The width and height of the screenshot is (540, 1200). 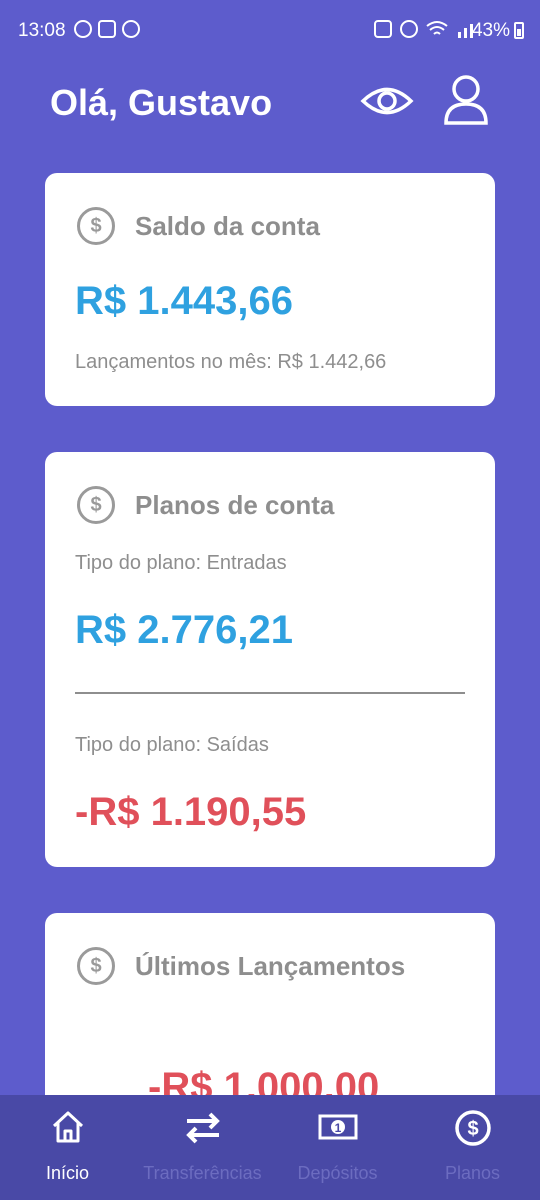 What do you see at coordinates (172, 745) in the screenshot?
I see `expense-plan-type: Tipo do plano: Saídas` at bounding box center [172, 745].